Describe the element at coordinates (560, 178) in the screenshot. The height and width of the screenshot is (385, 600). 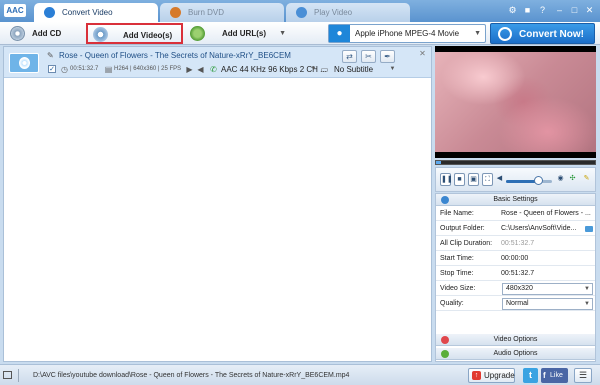
I see `speaker-max-icon: ◉` at that location.